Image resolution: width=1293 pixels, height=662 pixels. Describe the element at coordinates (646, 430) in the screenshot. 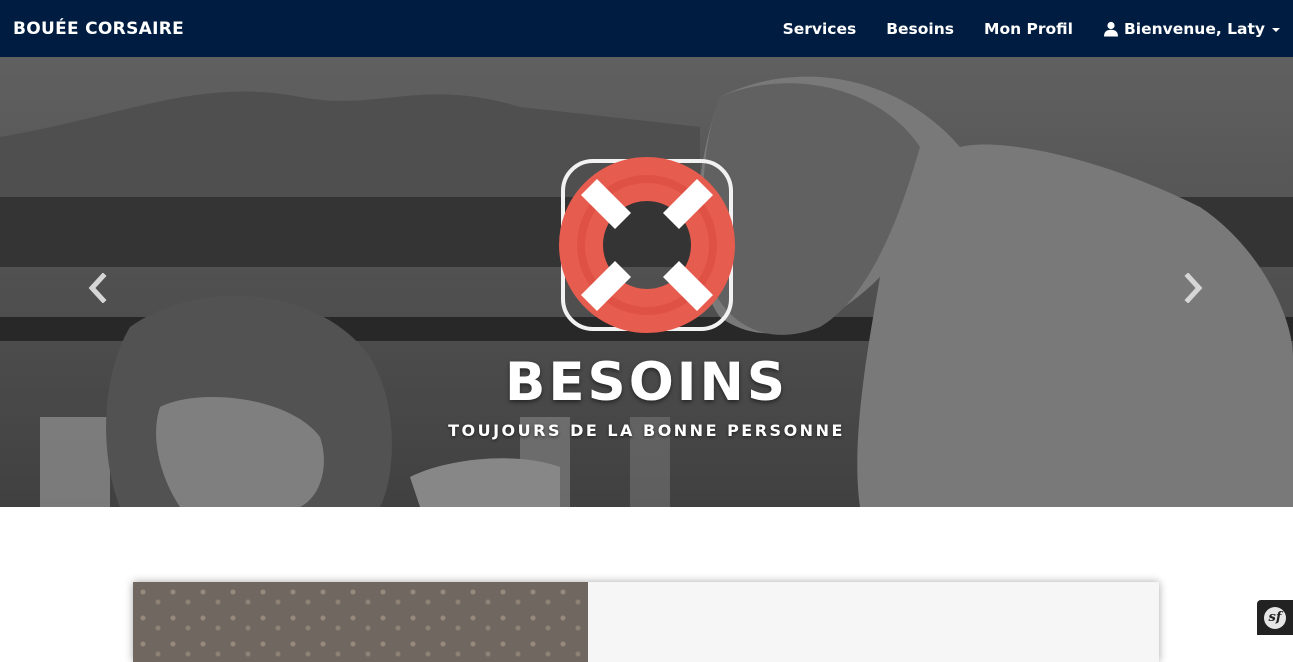

I see `hero-subtitle: TOUJOURS DE LA BONNE PERSONNE` at that location.